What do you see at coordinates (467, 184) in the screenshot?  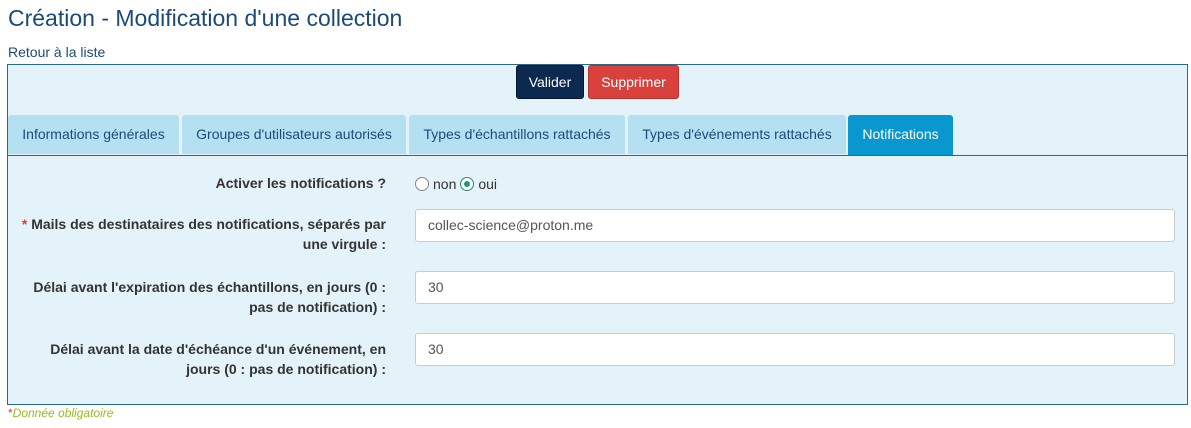 I see `notifications-yes-radio` at bounding box center [467, 184].